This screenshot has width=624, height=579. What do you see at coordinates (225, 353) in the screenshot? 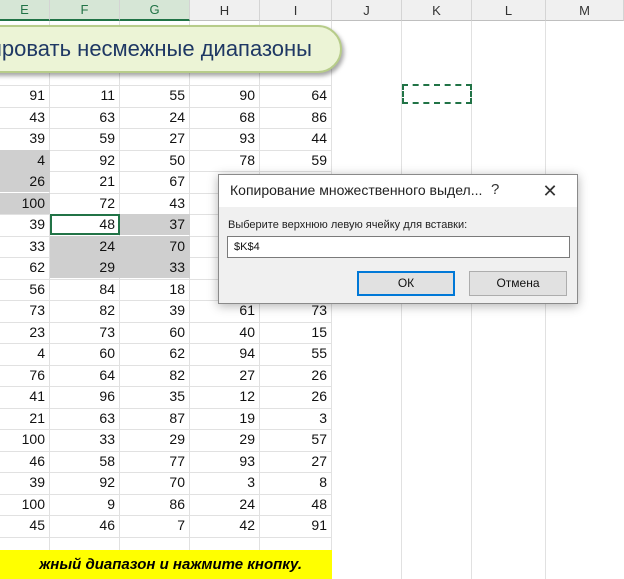
I see `cell-h-12: 94` at bounding box center [225, 353].